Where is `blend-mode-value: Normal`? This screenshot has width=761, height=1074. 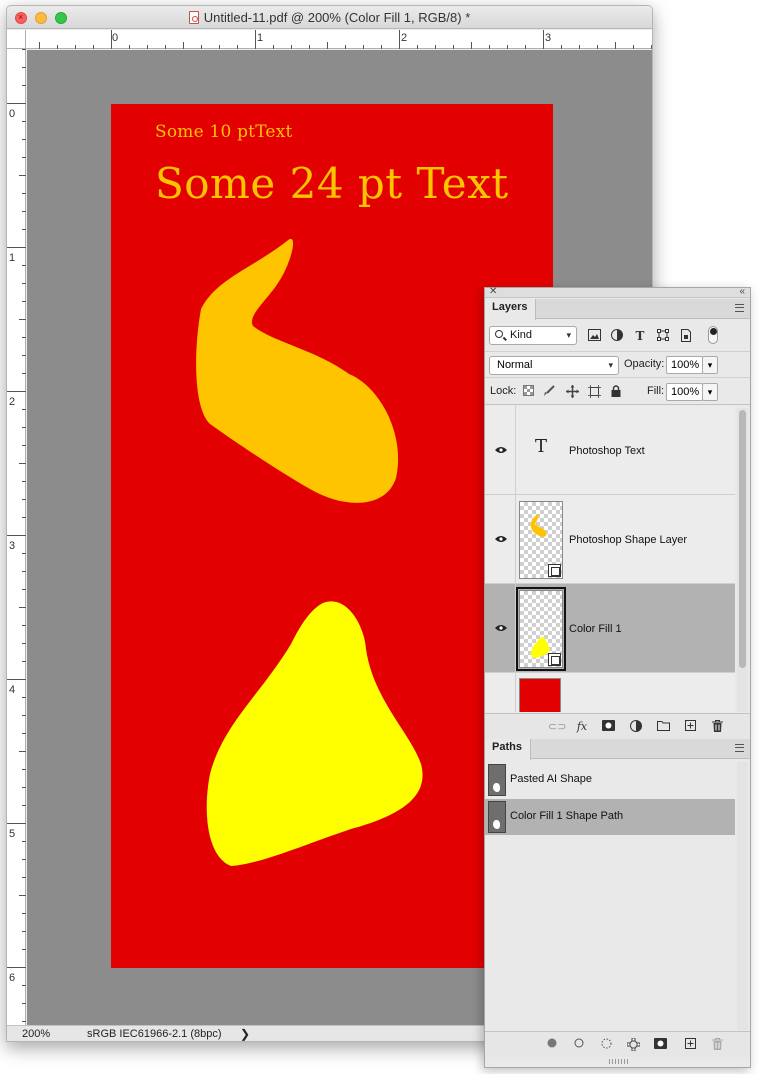 blend-mode-value: Normal is located at coordinates (515, 365).